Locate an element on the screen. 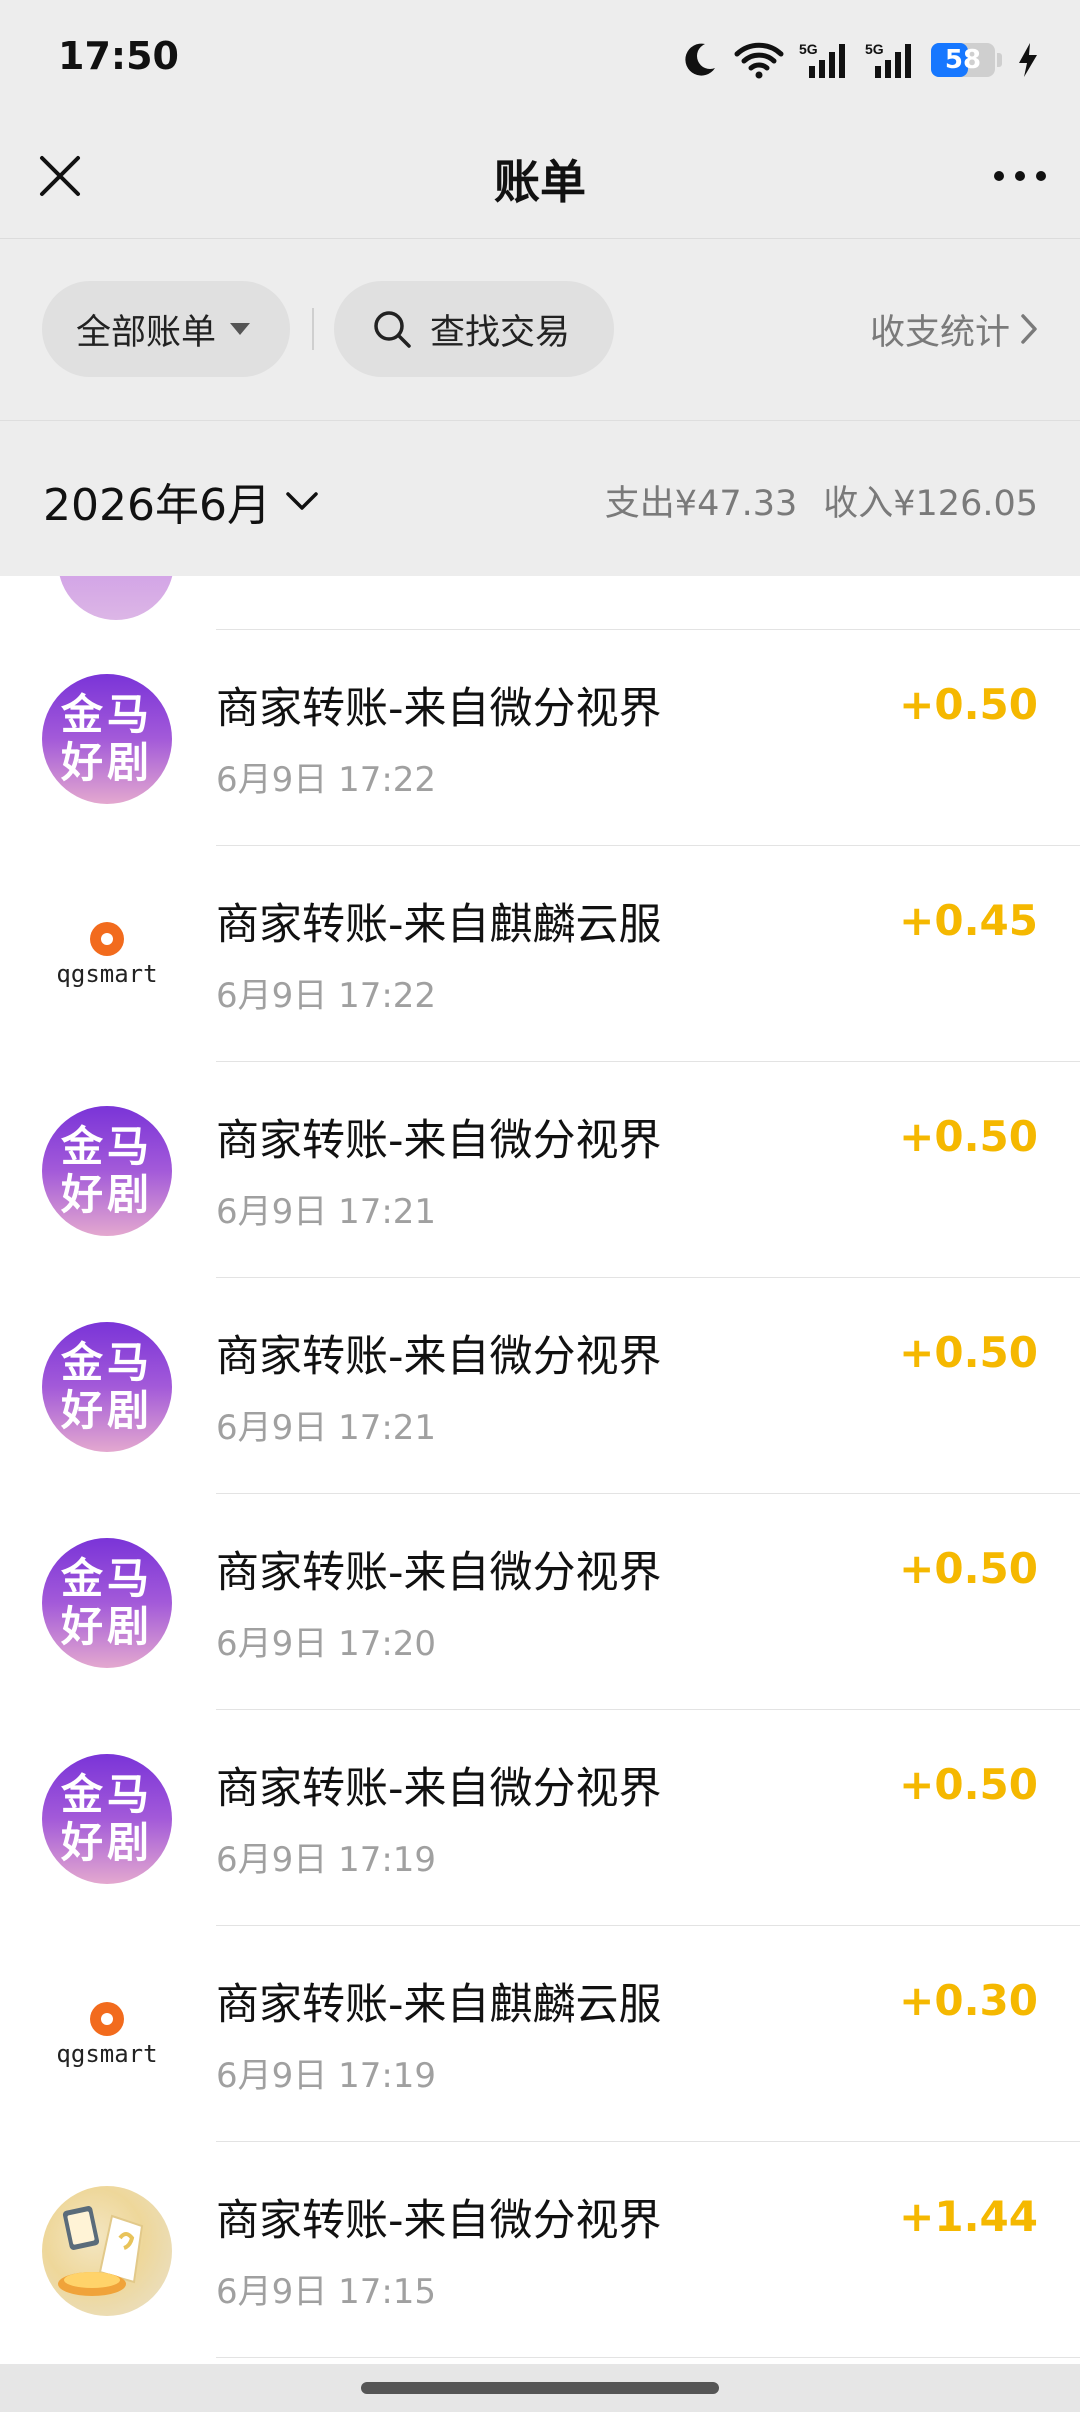  illustration-icon is located at coordinates (101, 2251).